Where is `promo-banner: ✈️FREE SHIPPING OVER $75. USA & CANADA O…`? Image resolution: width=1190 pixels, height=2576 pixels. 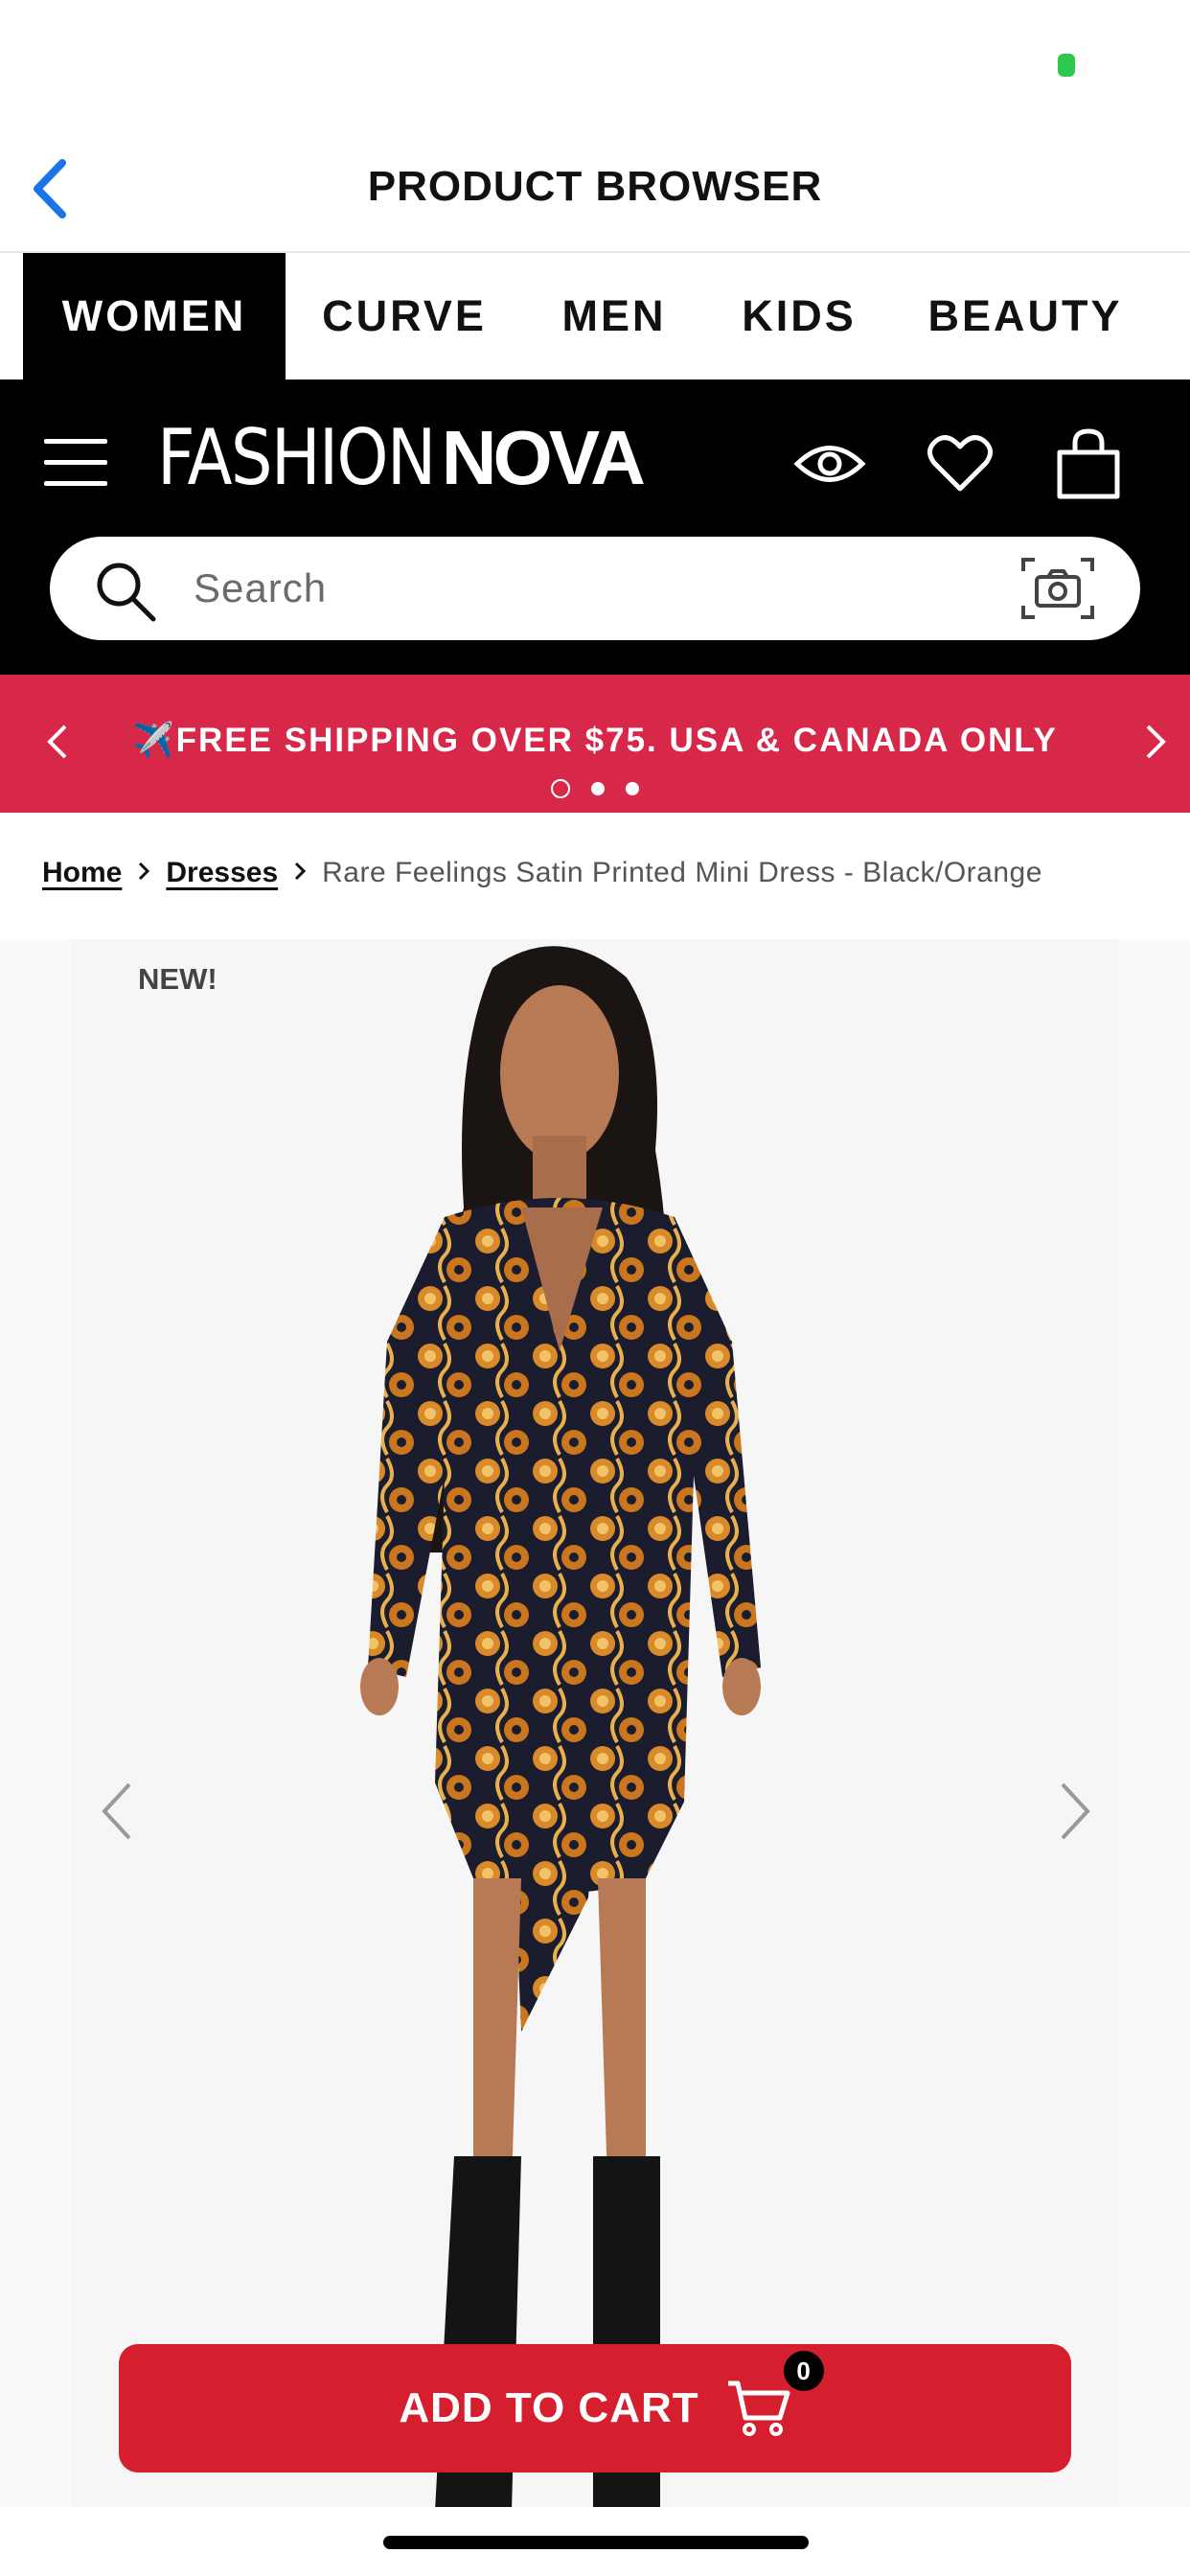
promo-banner: ✈️FREE SHIPPING OVER $75. USA & CANADA O… is located at coordinates (595, 744).